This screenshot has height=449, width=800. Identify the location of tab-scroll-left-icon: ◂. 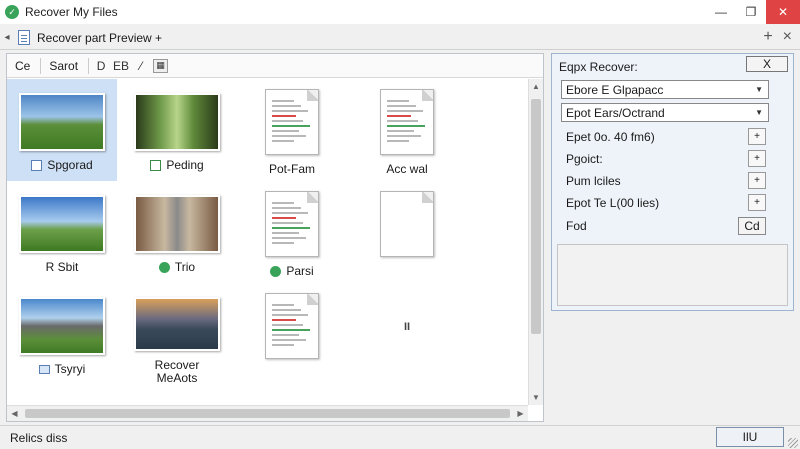
(7, 37).